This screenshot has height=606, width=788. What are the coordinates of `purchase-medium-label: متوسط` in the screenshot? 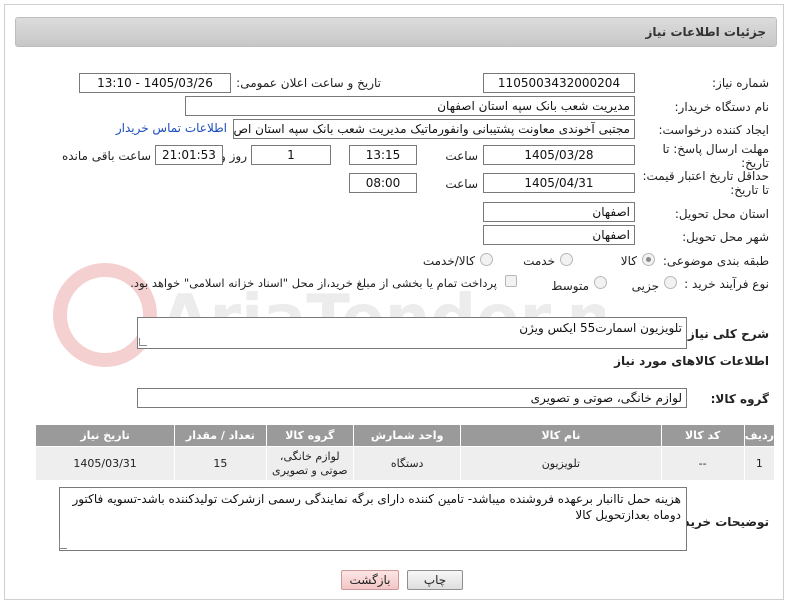 It's located at (570, 286).